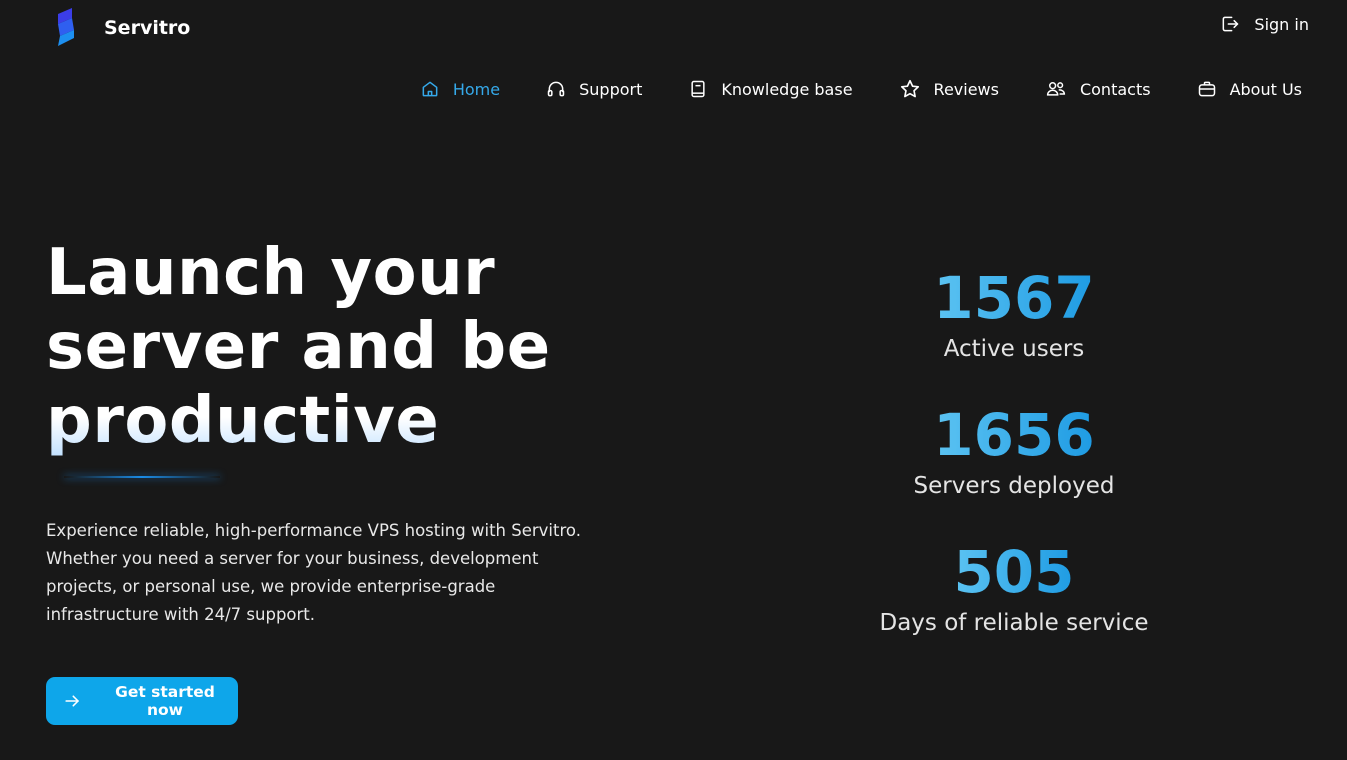  What do you see at coordinates (698, 89) in the screenshot?
I see `book-icon` at bounding box center [698, 89].